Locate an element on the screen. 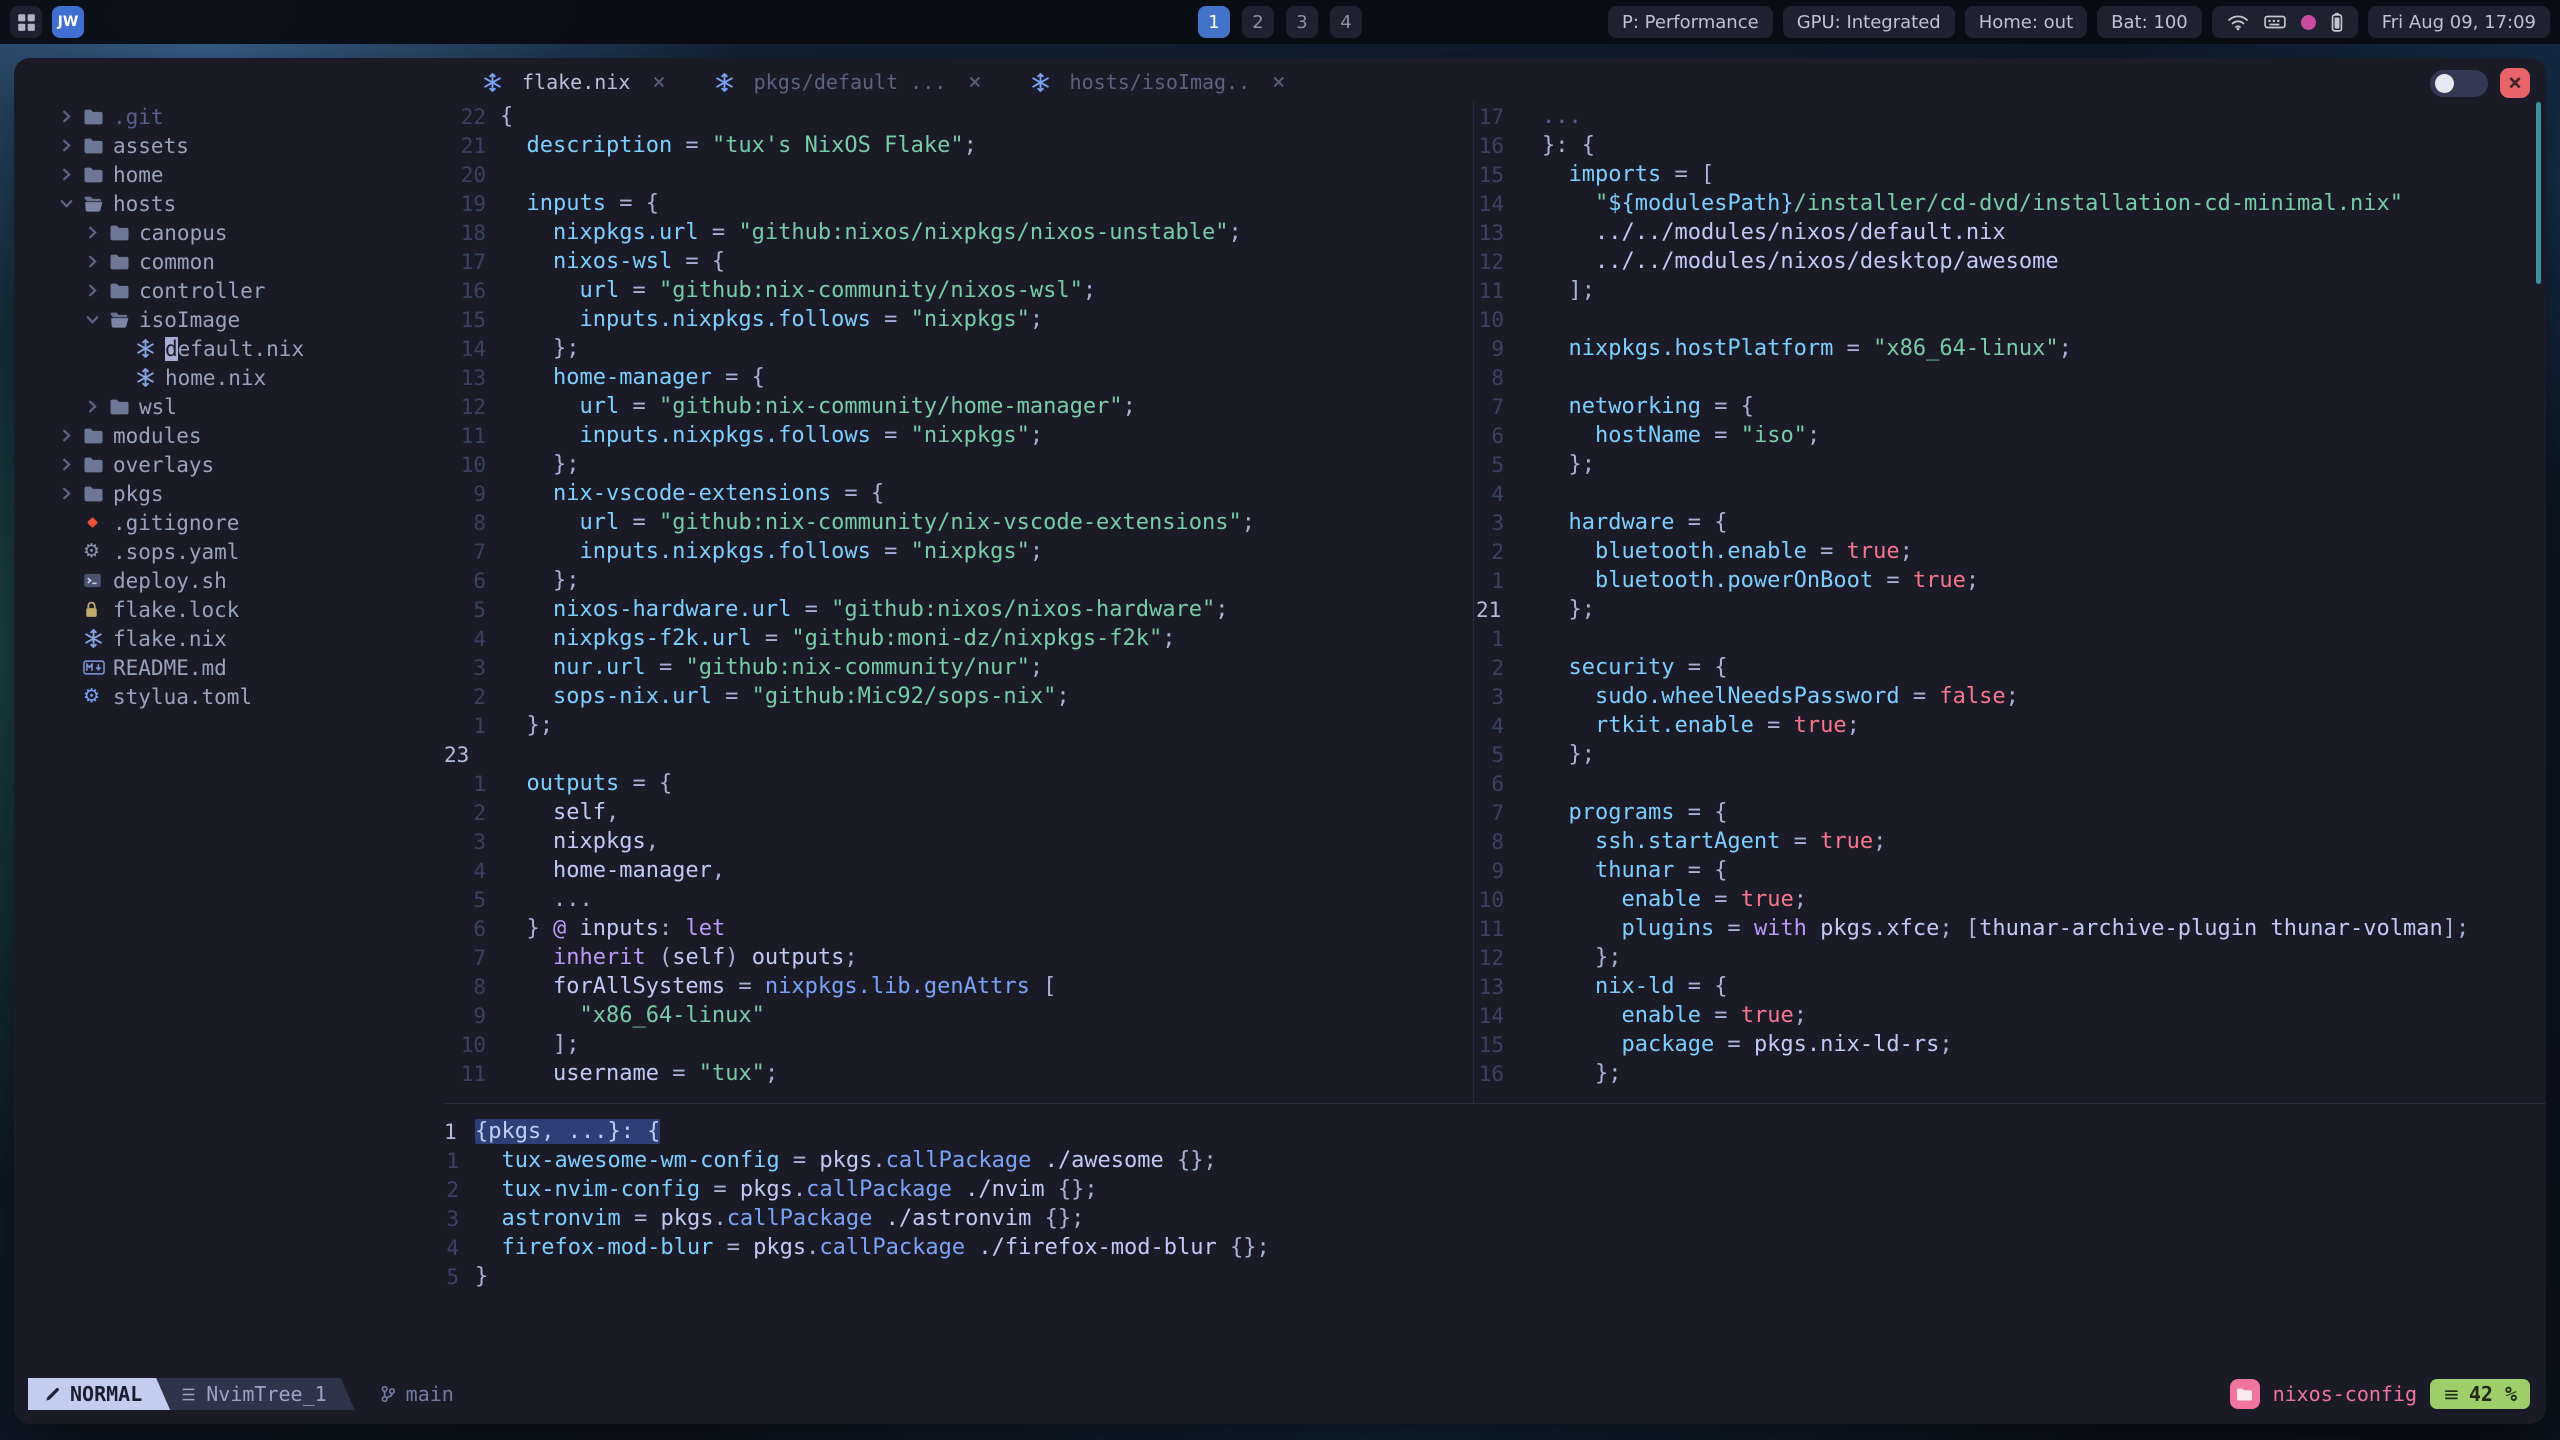 The height and width of the screenshot is (1440, 2560). code-line: 10 ]; is located at coordinates (958, 1044).